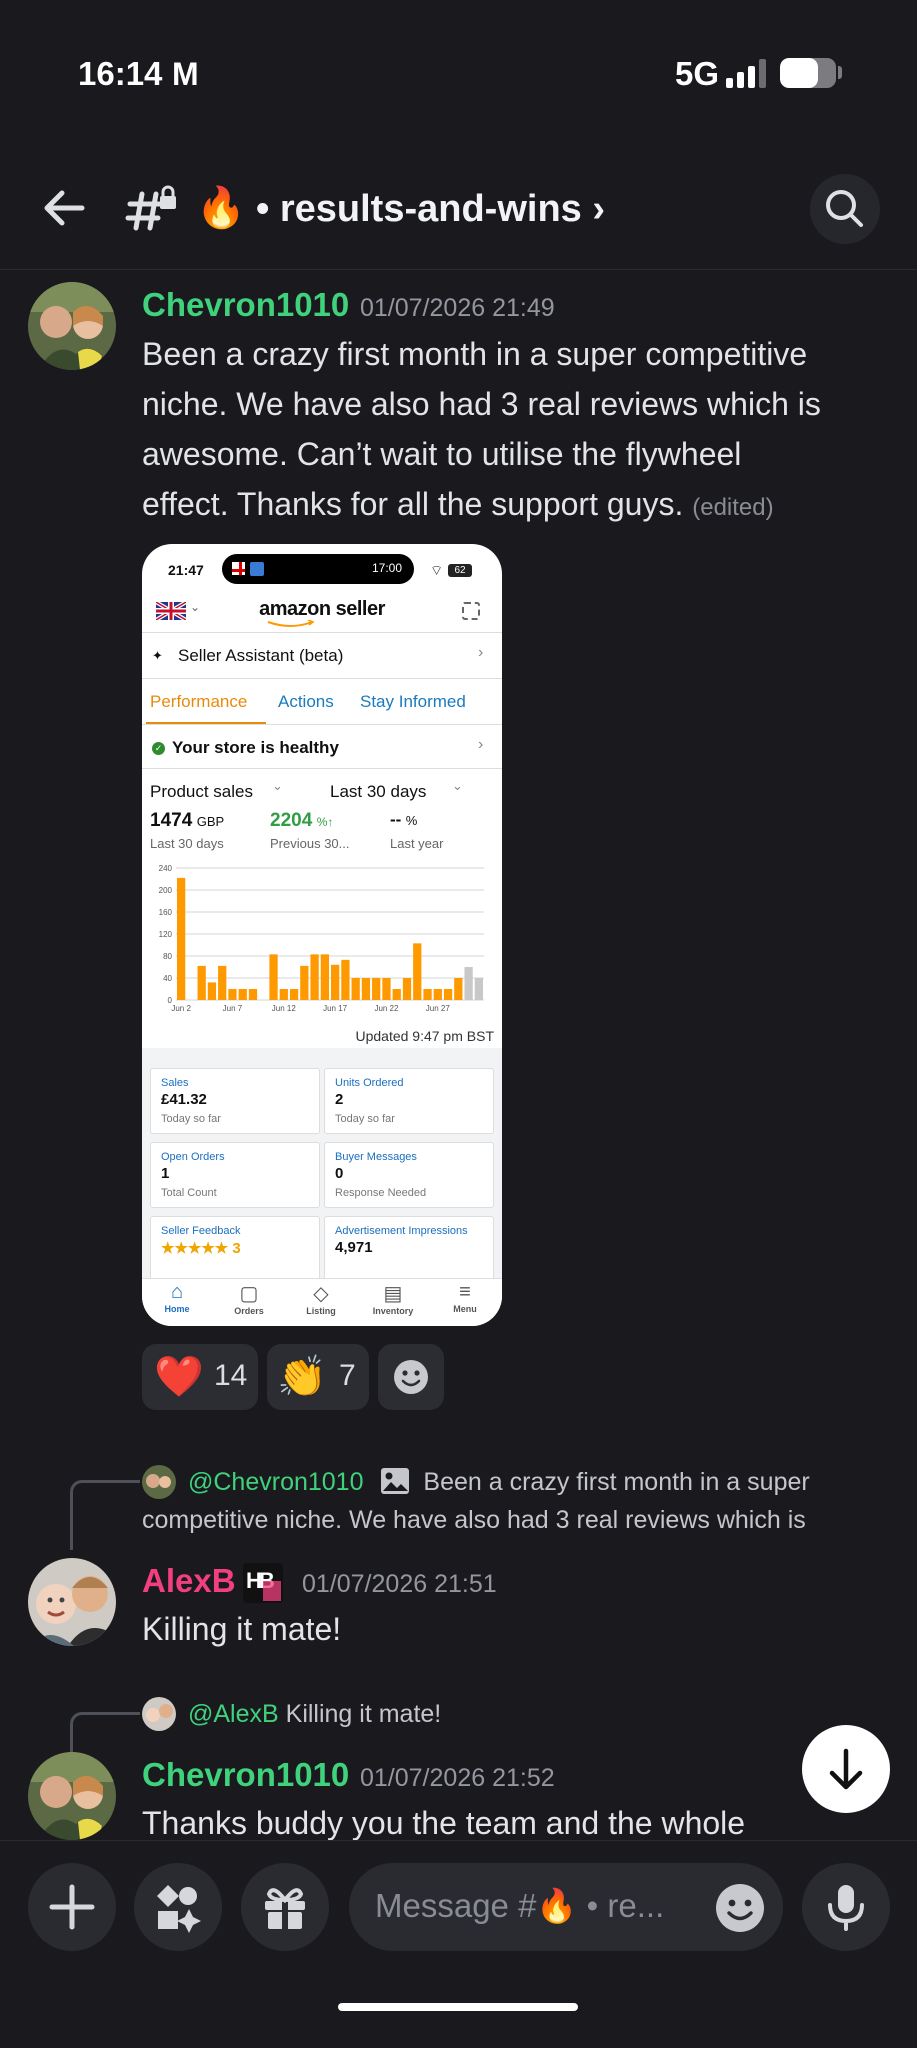  Describe the element at coordinates (231, 1375) in the screenshot. I see `reaction-count: 14` at that location.